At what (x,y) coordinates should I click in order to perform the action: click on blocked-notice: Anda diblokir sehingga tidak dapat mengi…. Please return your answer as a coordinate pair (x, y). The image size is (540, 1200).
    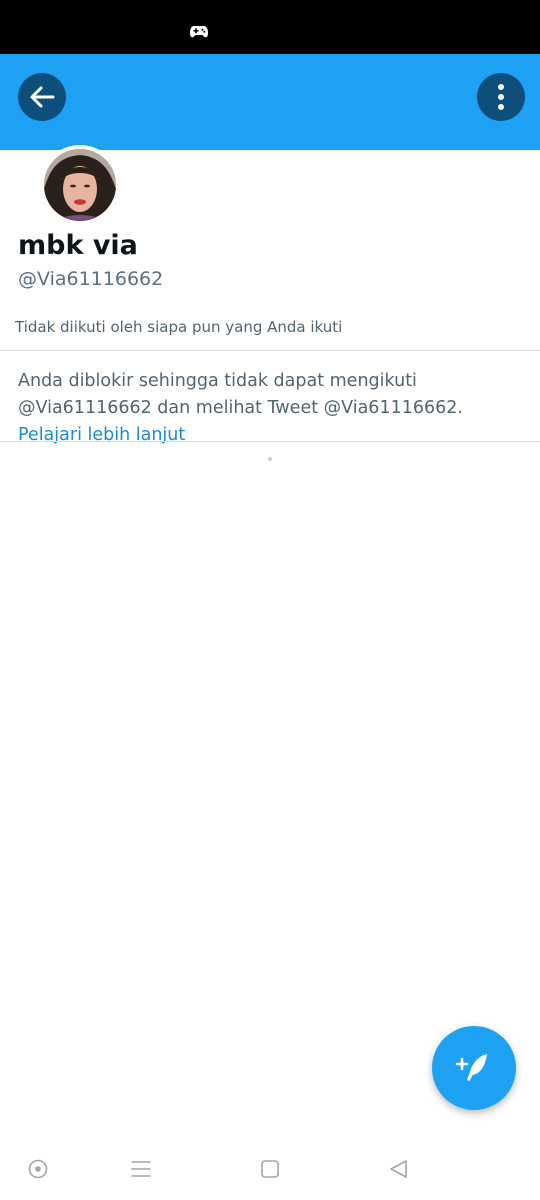
    Looking at the image, I should click on (273, 408).